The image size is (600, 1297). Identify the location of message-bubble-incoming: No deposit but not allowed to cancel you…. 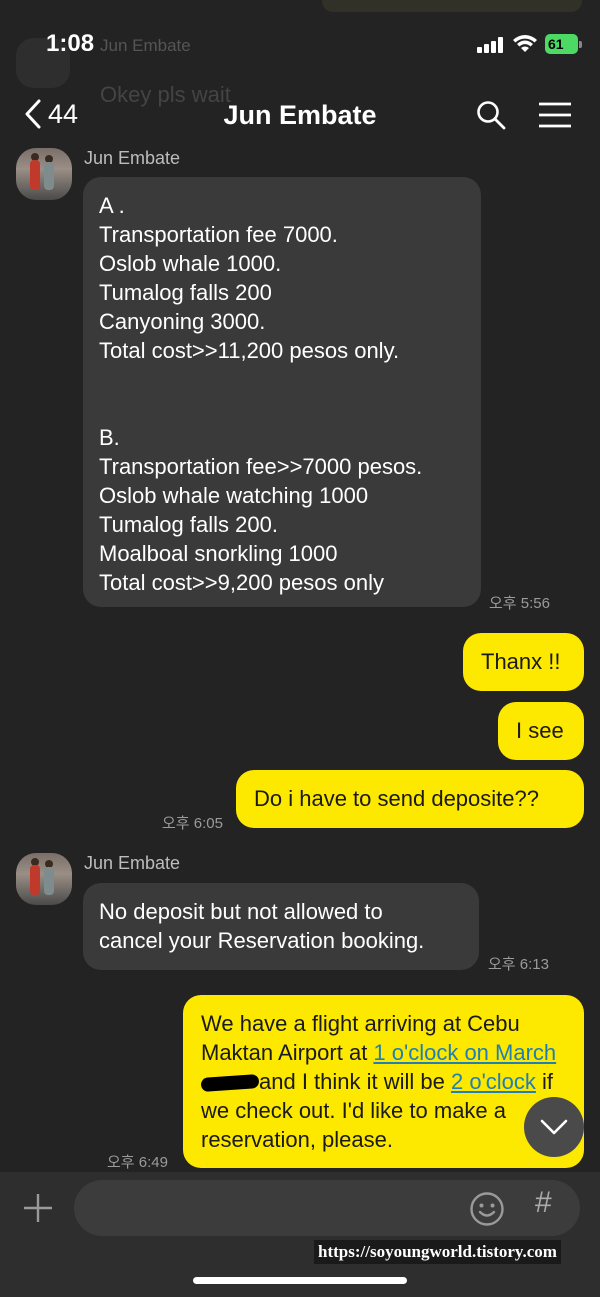
(281, 926).